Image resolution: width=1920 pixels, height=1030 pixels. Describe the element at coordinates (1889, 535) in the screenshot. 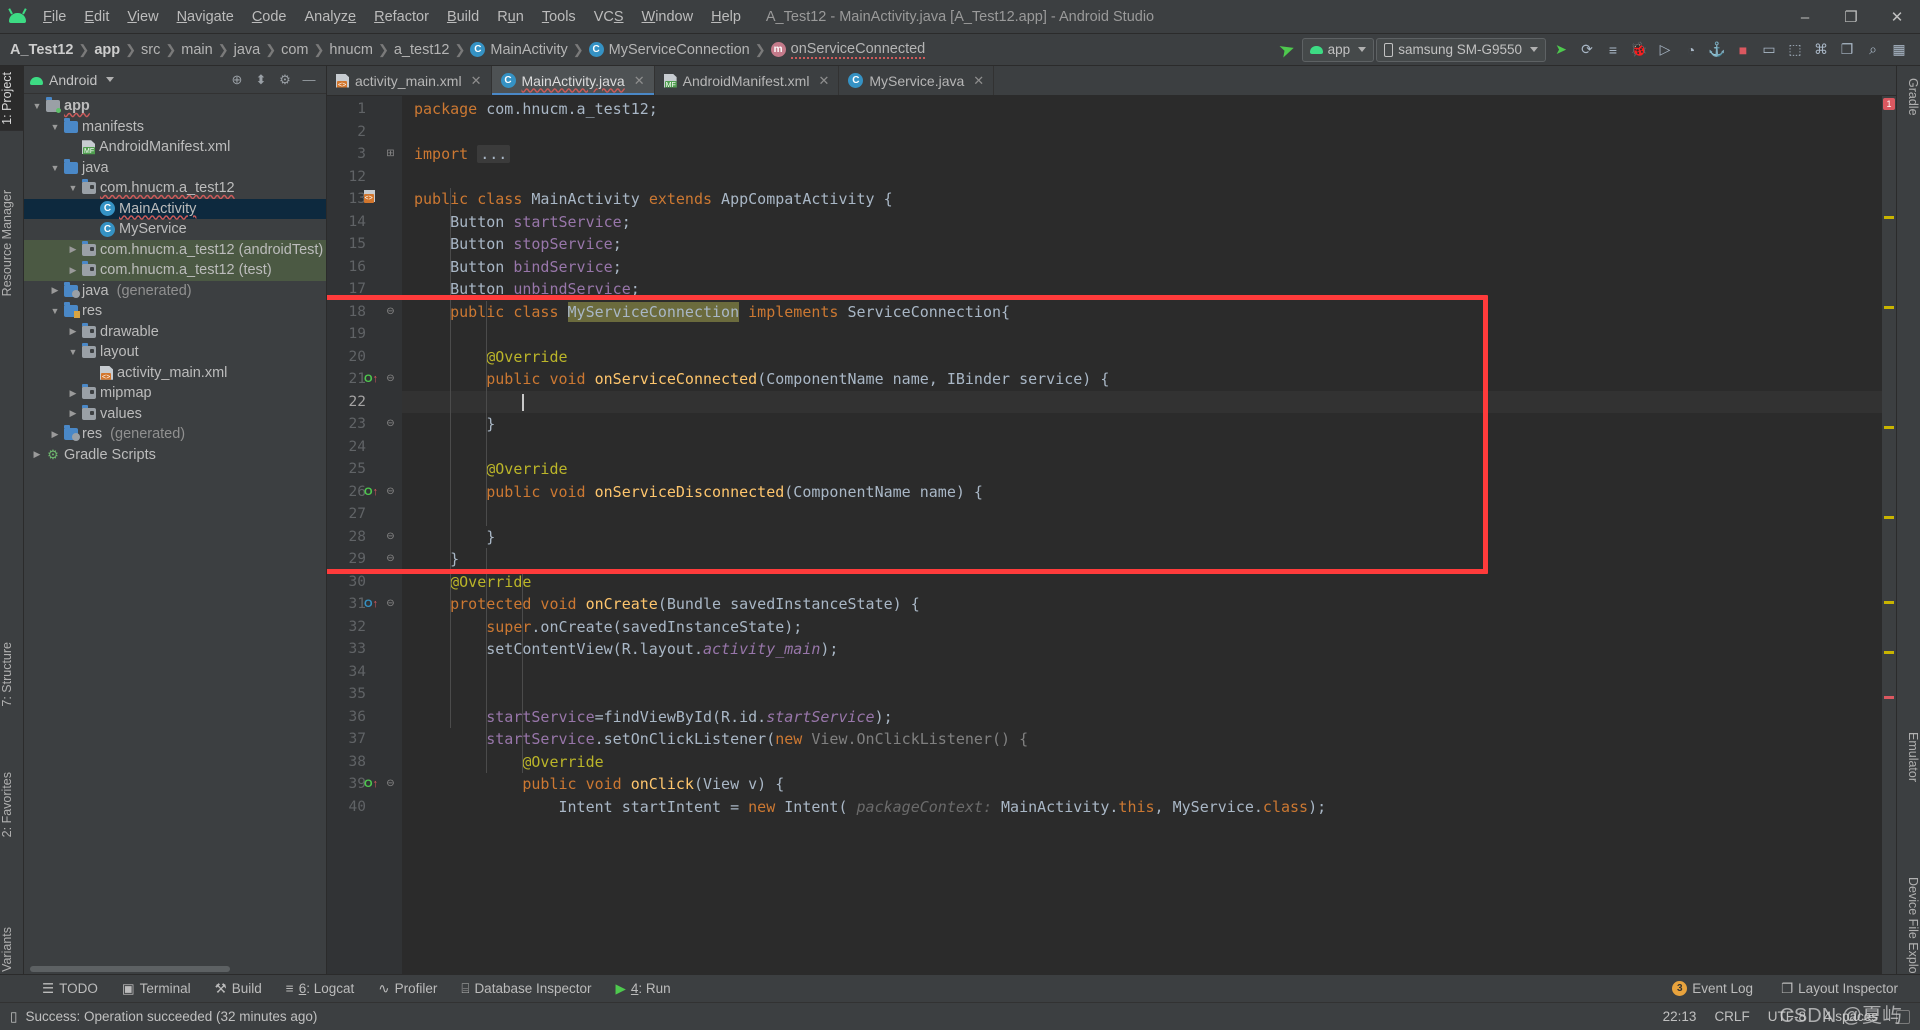

I see `error-marker-gutter: 1` at that location.